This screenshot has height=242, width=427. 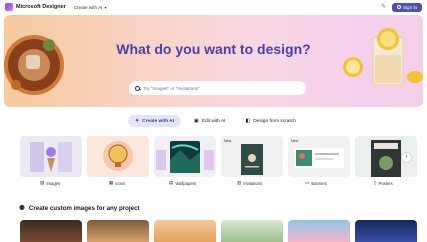 What do you see at coordinates (137, 88) in the screenshot?
I see `search-icon` at bounding box center [137, 88].